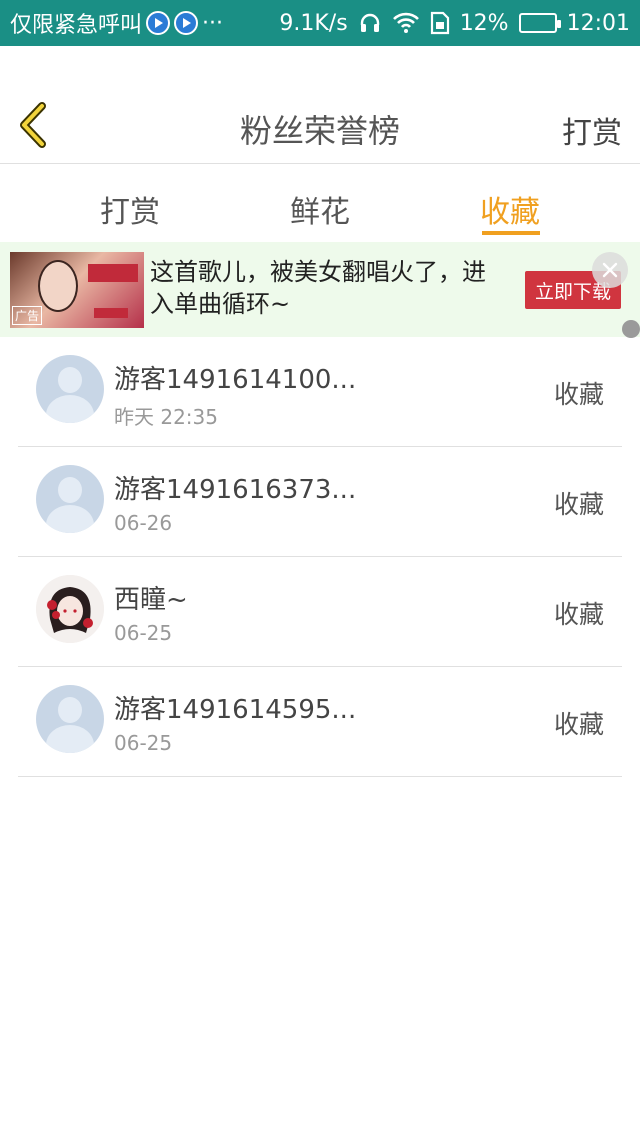 This screenshot has height=1138, width=640. I want to click on battery-percent: 12%, so click(484, 23).